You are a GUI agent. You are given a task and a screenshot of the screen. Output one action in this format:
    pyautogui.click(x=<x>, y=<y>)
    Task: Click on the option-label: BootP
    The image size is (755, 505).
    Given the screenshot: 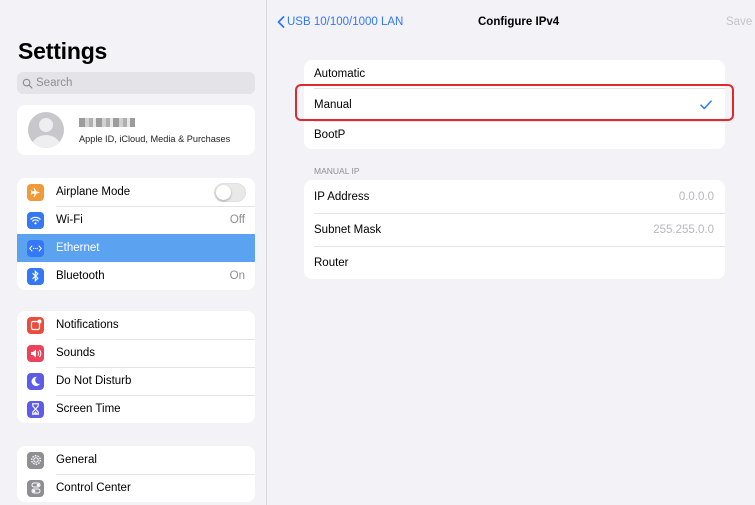 What is the action you would take?
    pyautogui.click(x=330, y=135)
    